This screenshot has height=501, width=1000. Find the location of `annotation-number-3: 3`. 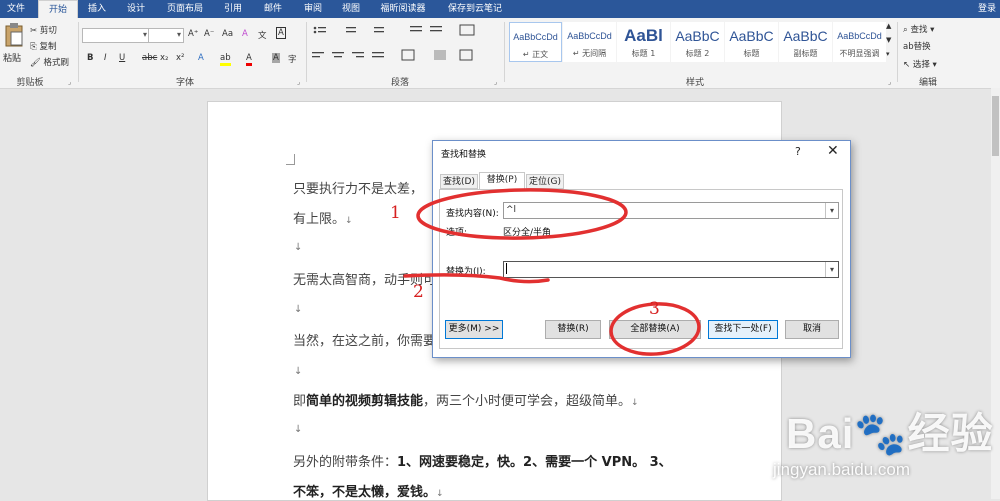

annotation-number-3: 3 is located at coordinates (654, 309).